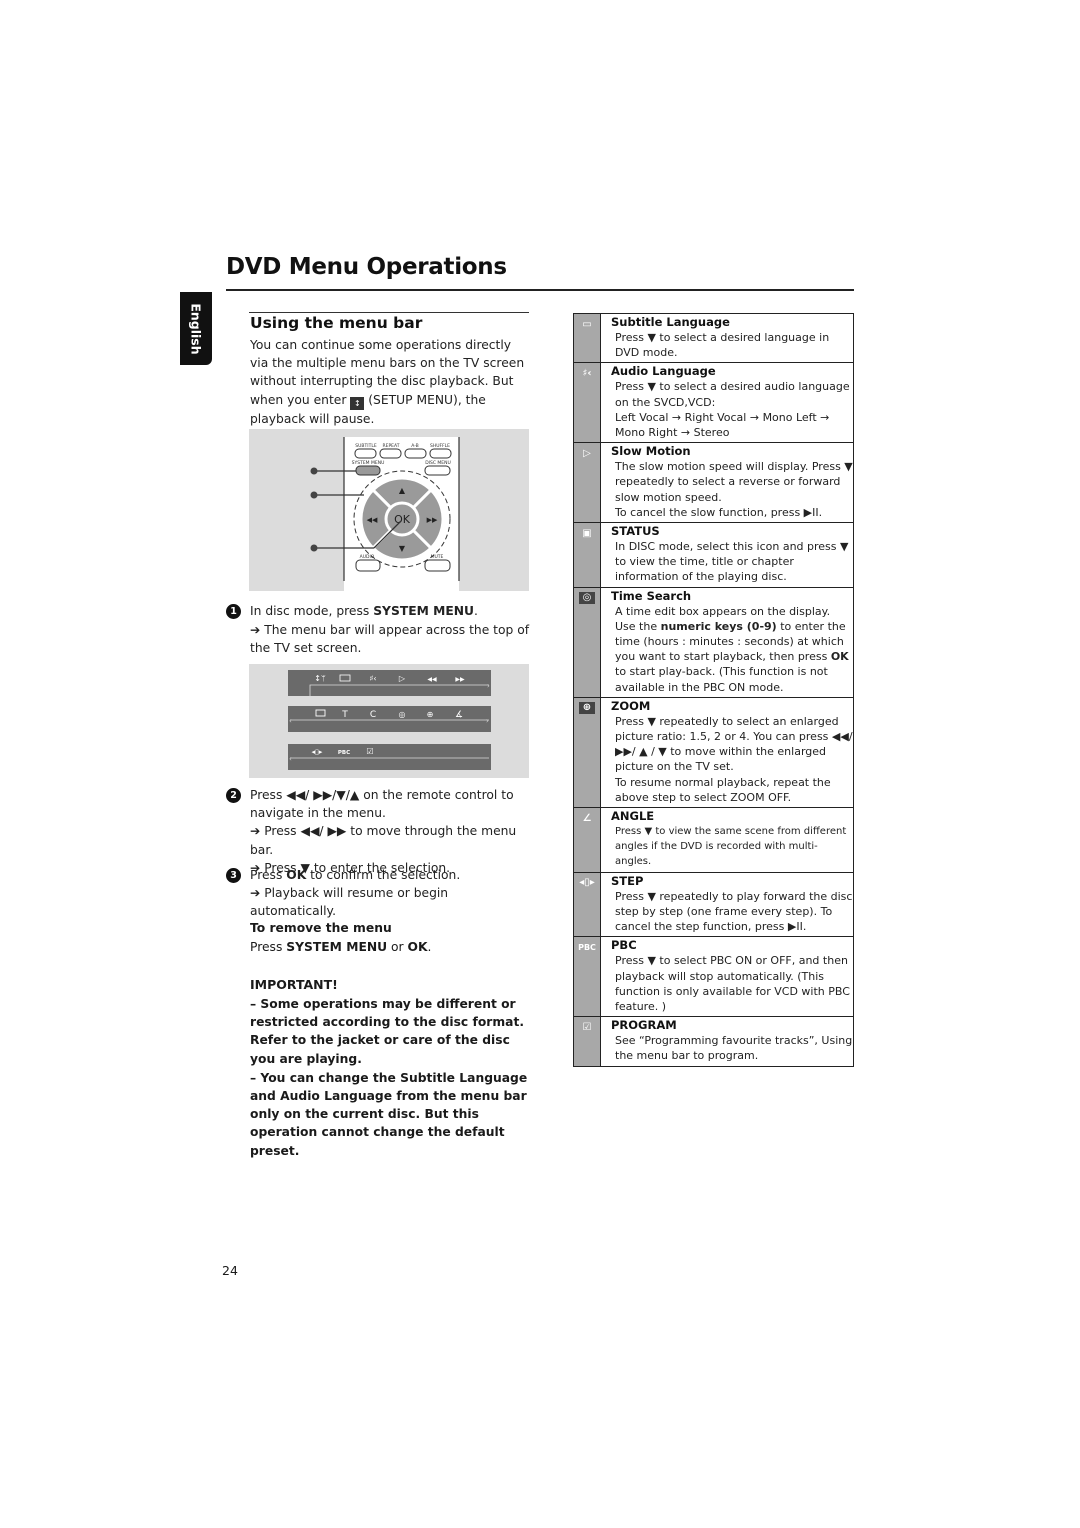 Image resolution: width=1080 pixels, height=1528 pixels. I want to click on step-3-text: Press, so click(268, 875).